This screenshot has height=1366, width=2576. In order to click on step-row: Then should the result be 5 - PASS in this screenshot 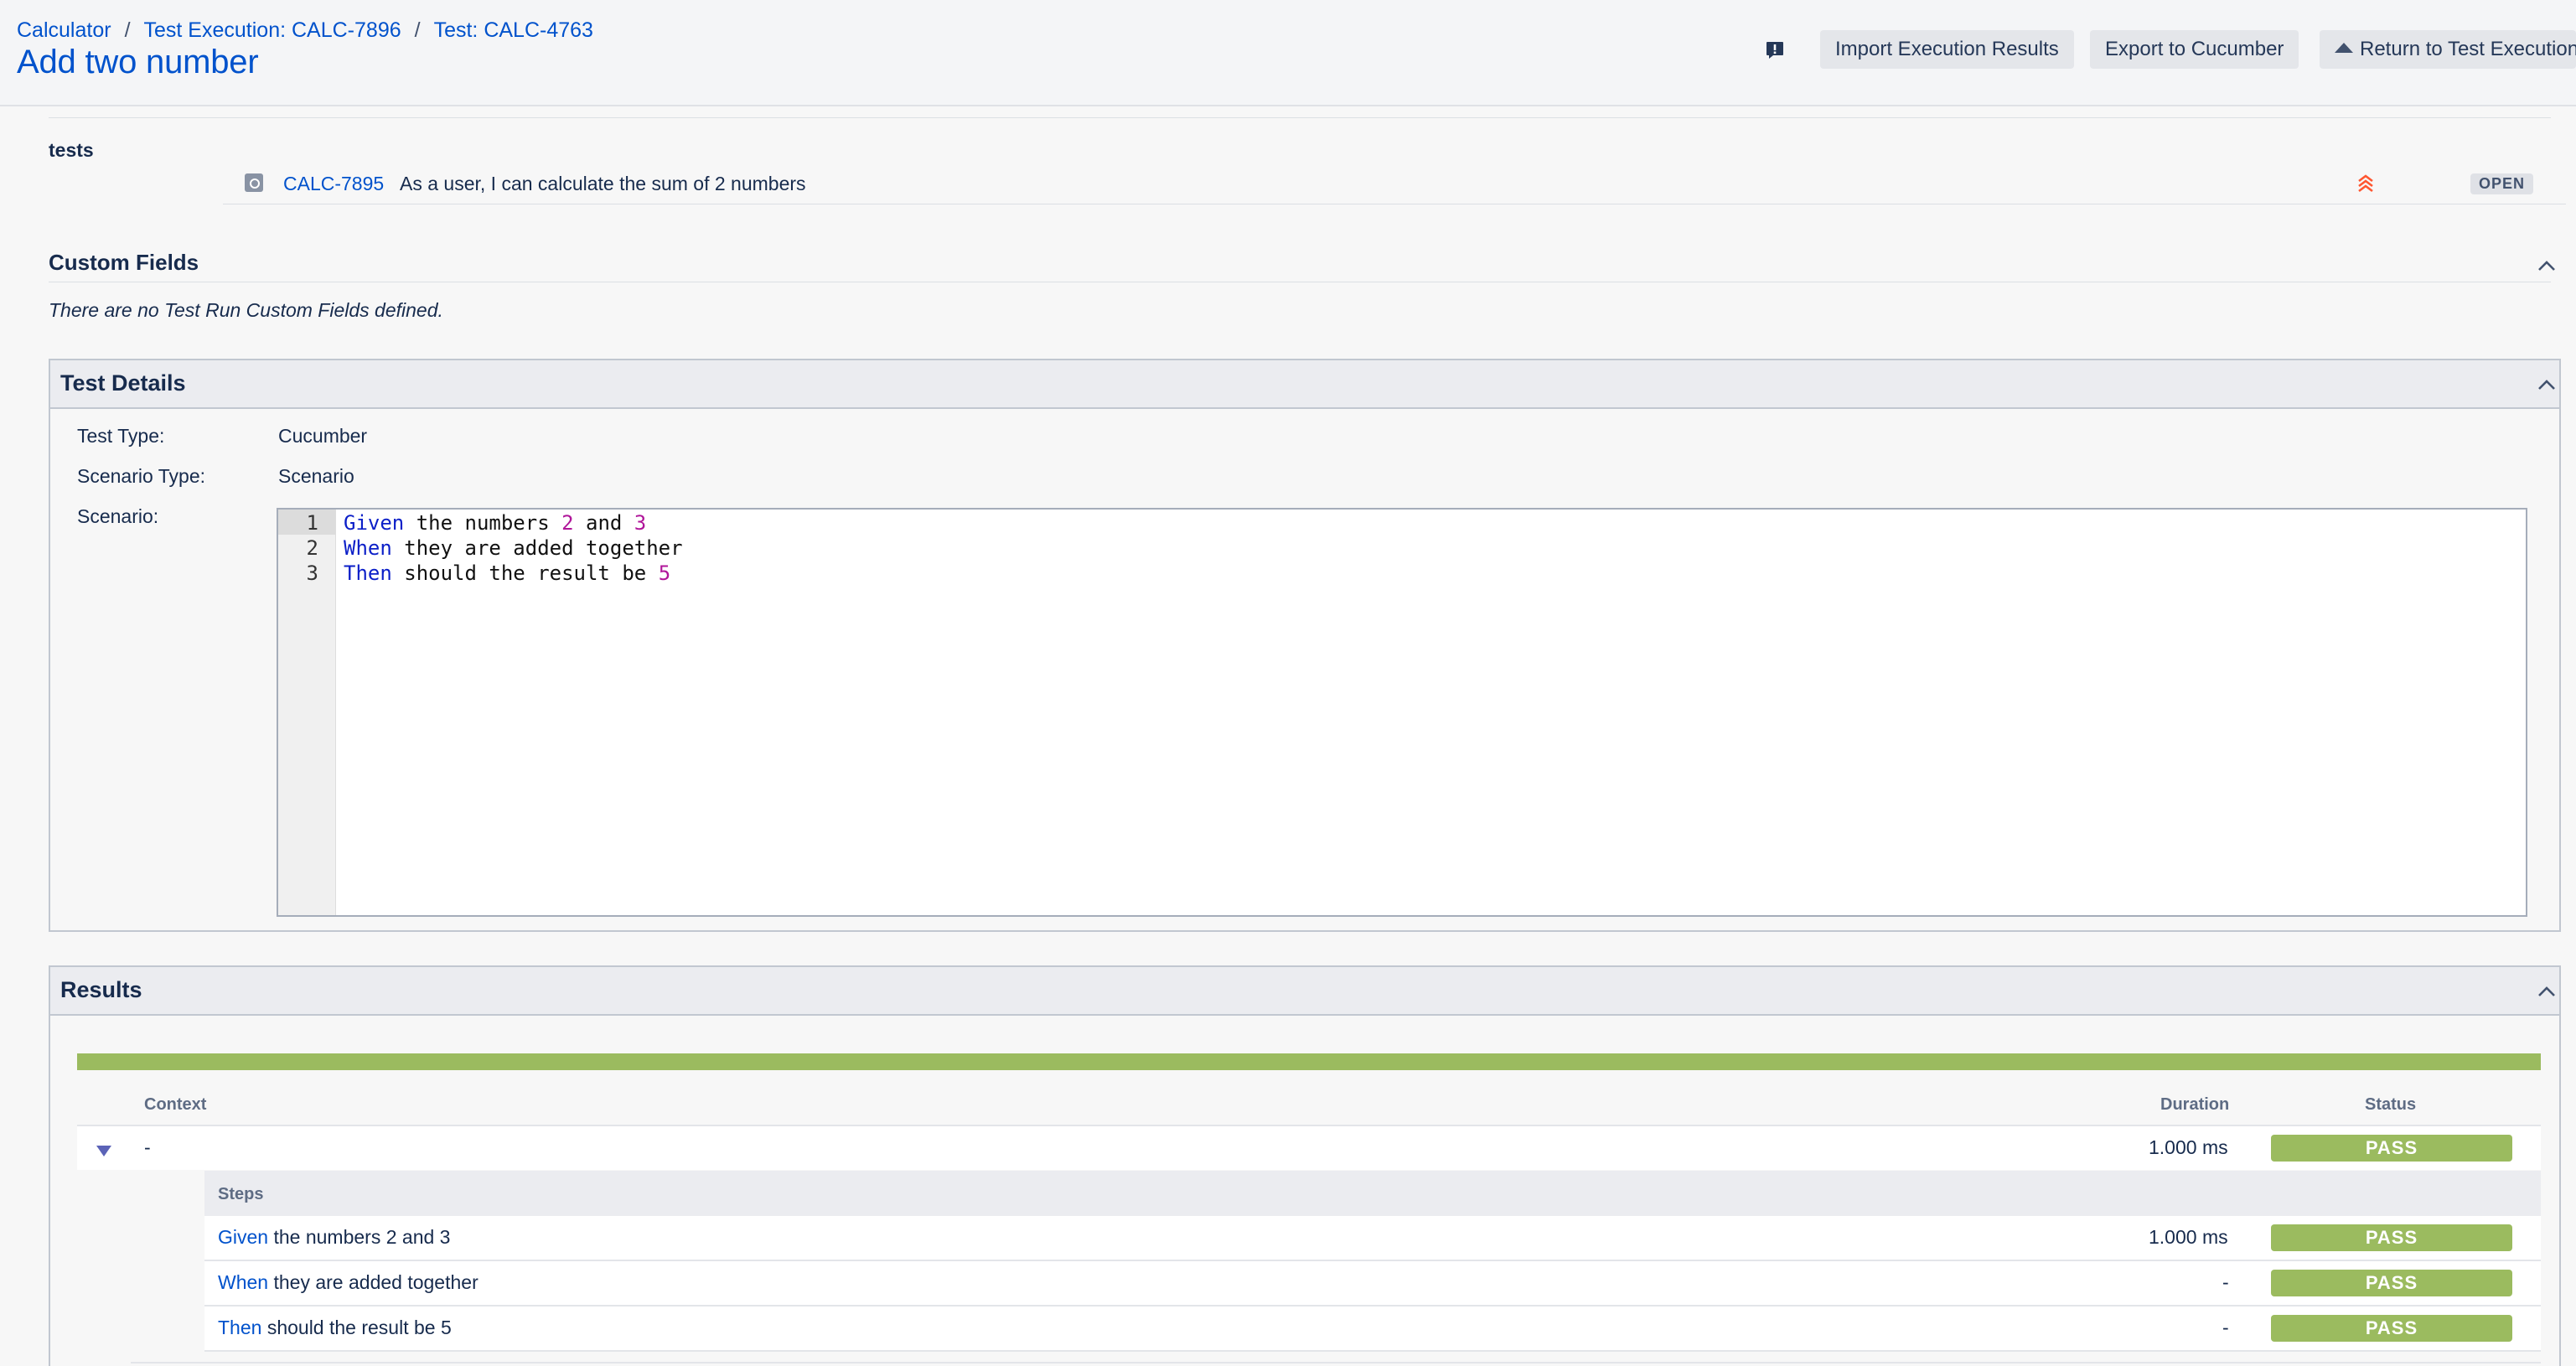, I will do `click(1372, 1329)`.